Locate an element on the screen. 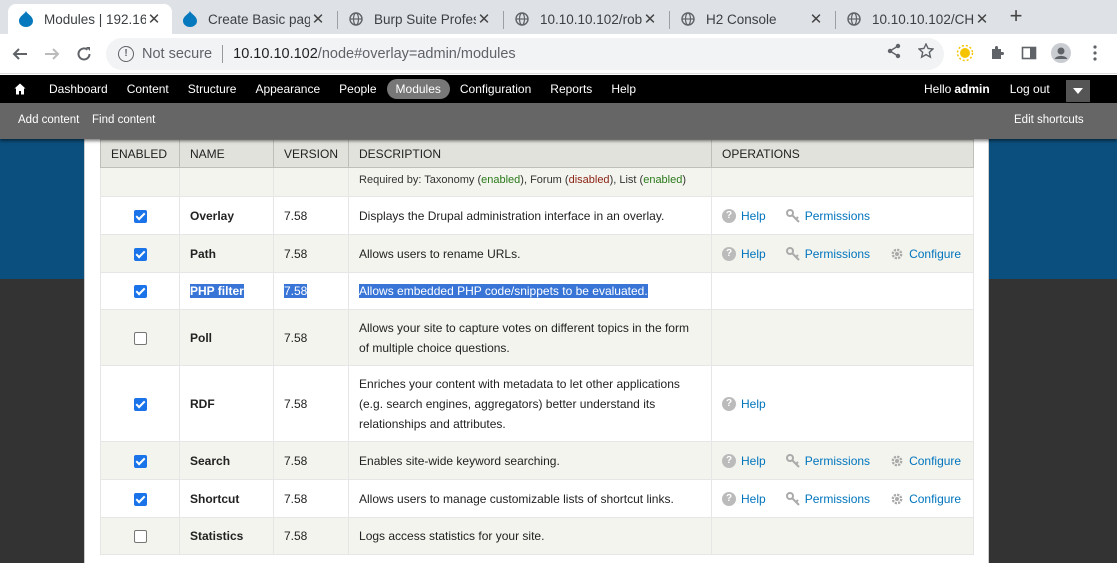 The image size is (1117, 563). user-area: Hello admin Log out is located at coordinates (987, 89).